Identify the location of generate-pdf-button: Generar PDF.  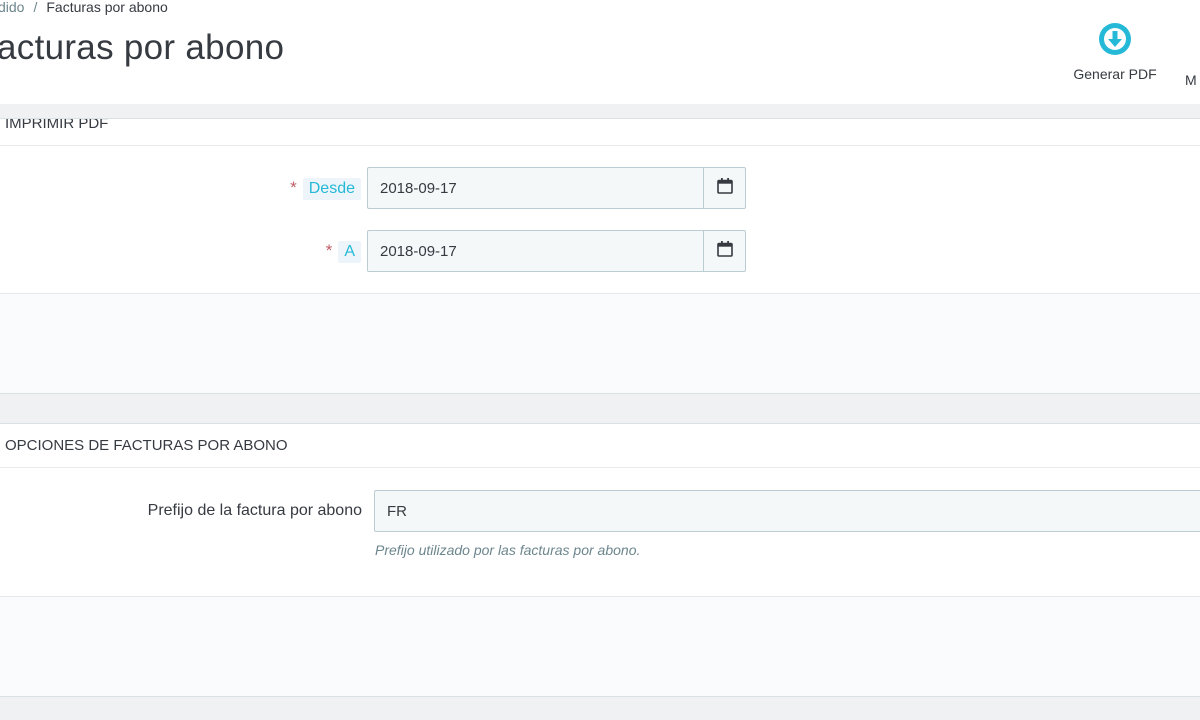
(1115, 52).